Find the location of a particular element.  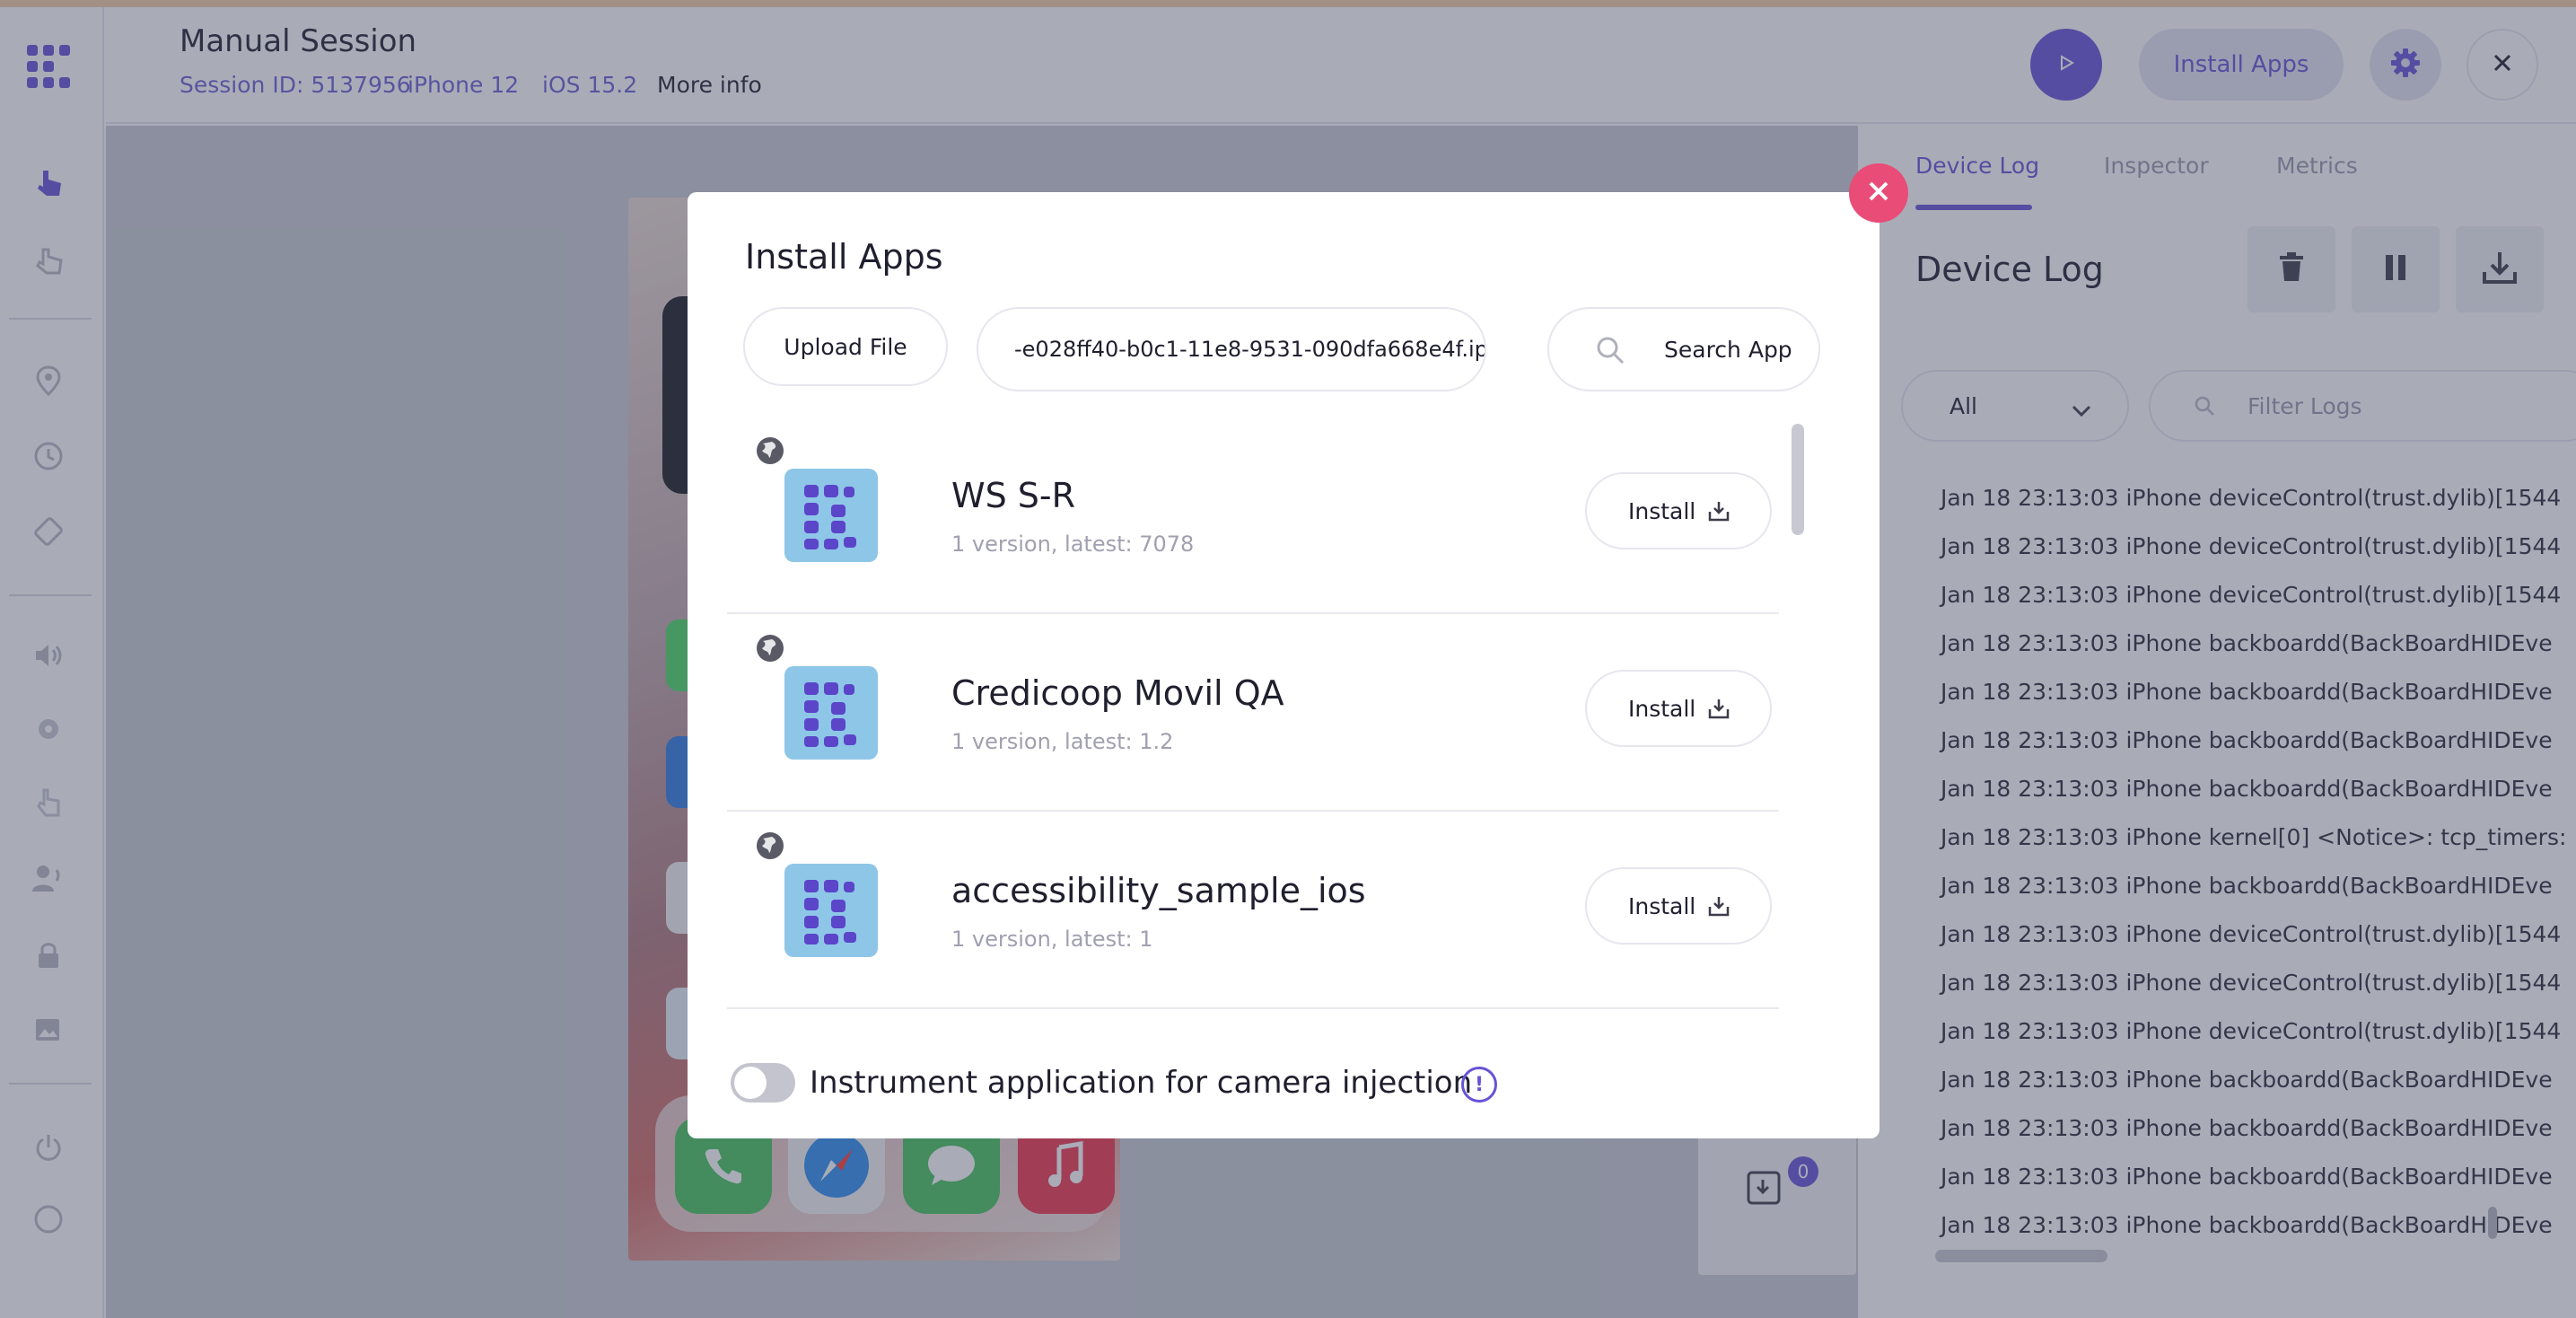

app-row: WS S-R 1 version, latest: 7078 Install is located at coordinates (1253, 515).